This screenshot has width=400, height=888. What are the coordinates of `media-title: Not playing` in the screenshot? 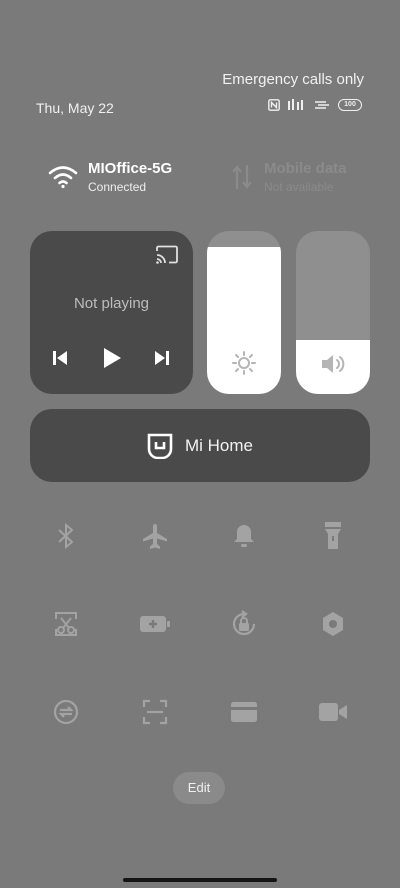 It's located at (111, 303).